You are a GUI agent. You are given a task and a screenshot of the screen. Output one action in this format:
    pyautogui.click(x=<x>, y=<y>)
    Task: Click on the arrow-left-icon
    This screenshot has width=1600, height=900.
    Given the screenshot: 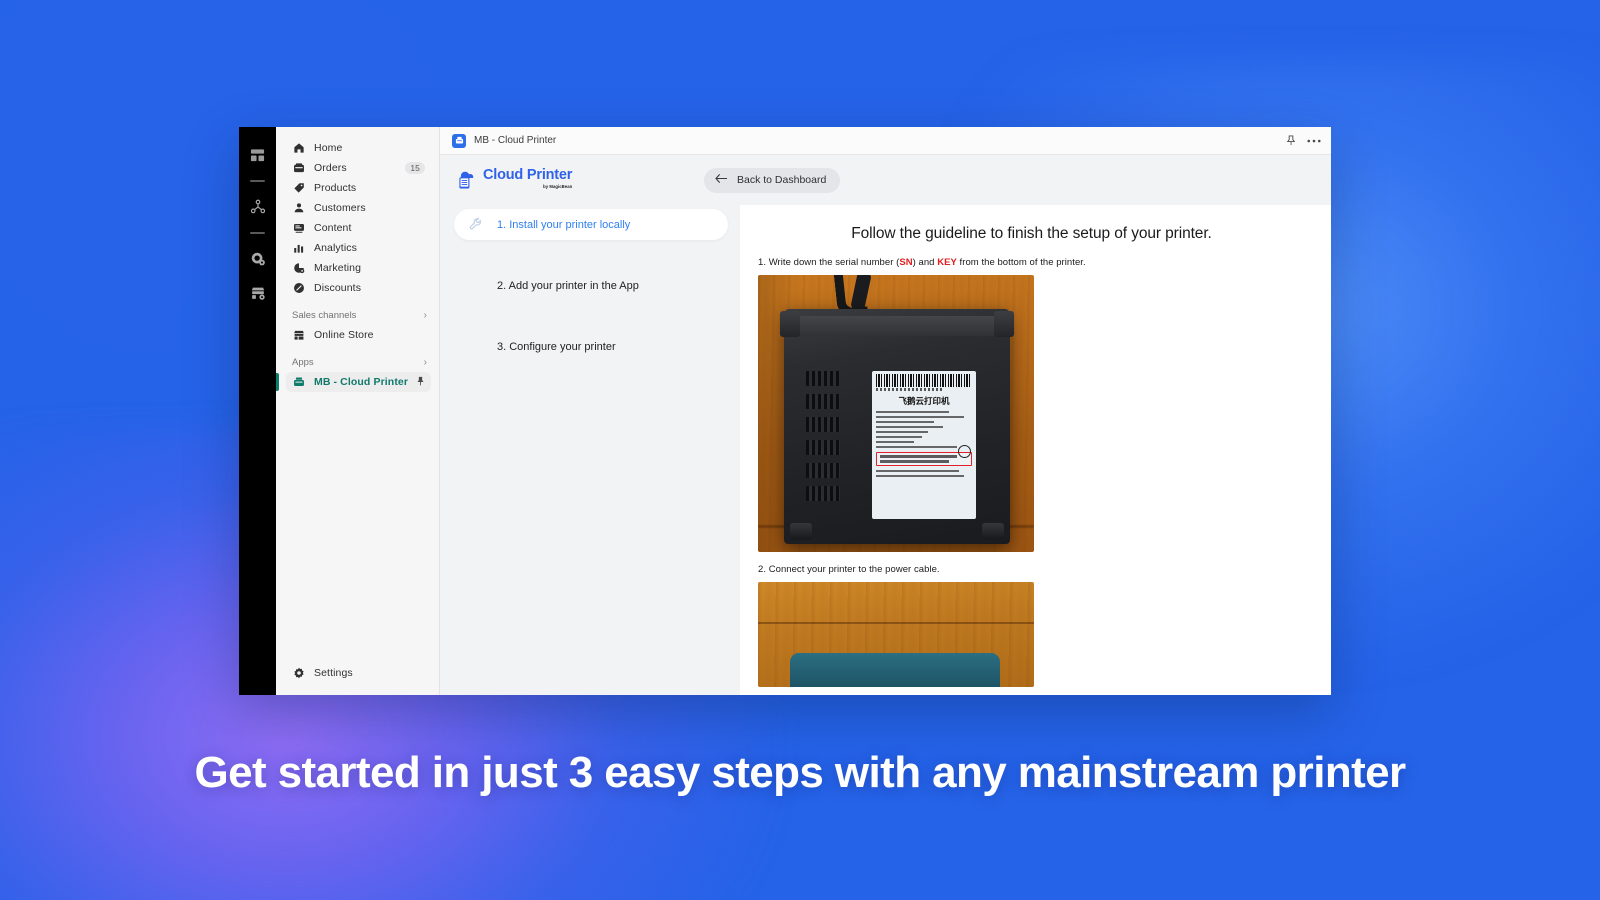 What is the action you would take?
    pyautogui.click(x=721, y=180)
    